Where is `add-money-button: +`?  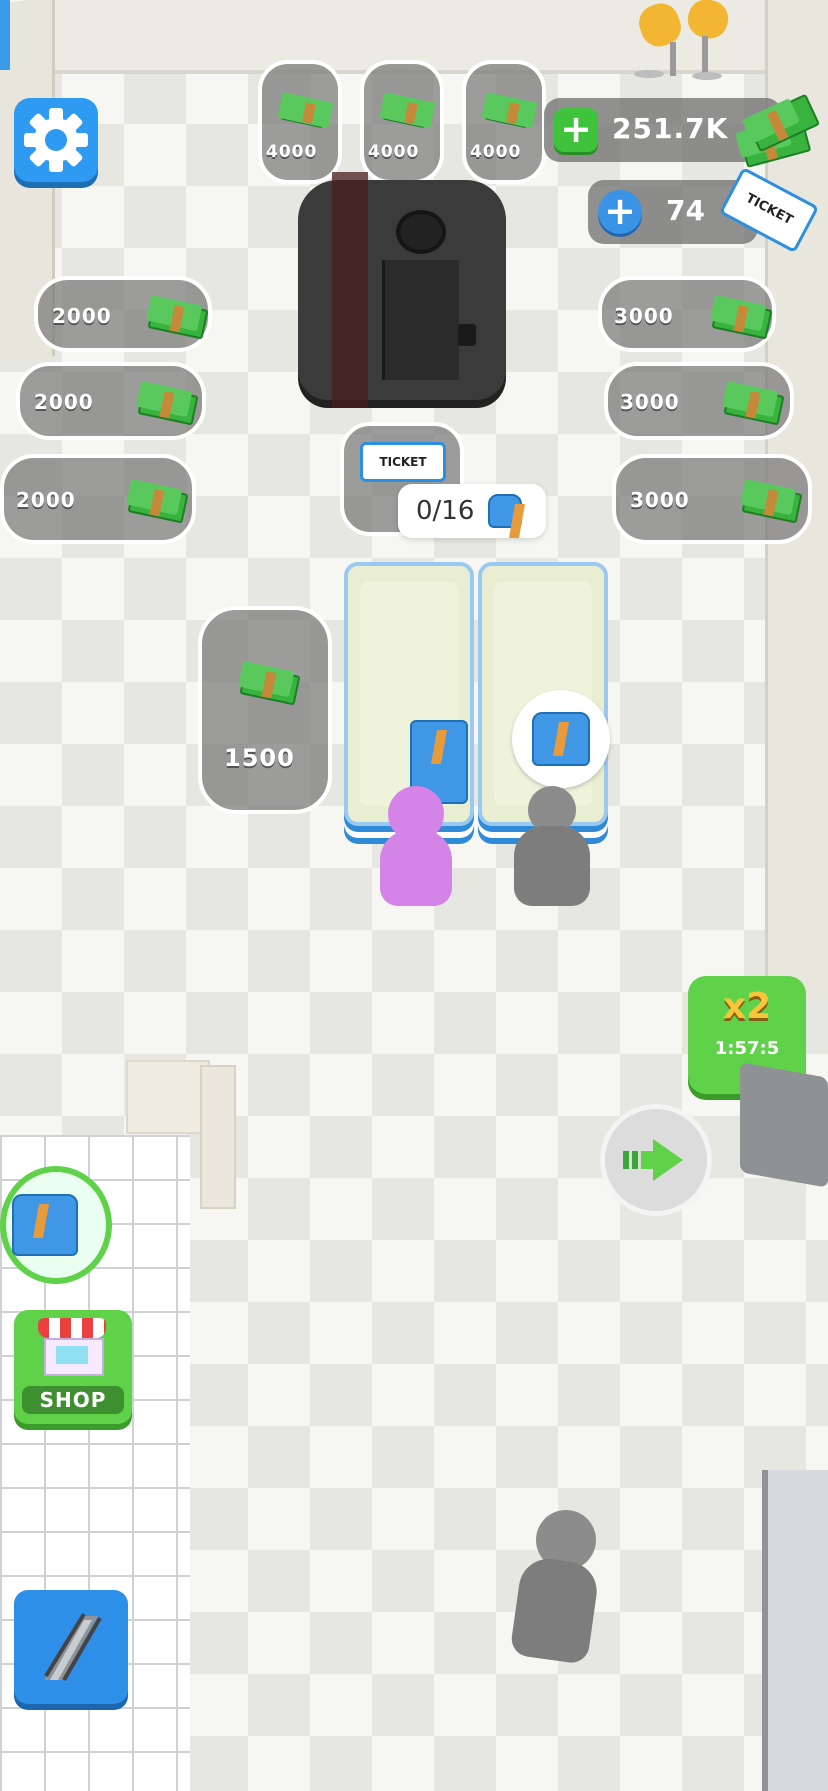
add-money-button: + is located at coordinates (576, 130).